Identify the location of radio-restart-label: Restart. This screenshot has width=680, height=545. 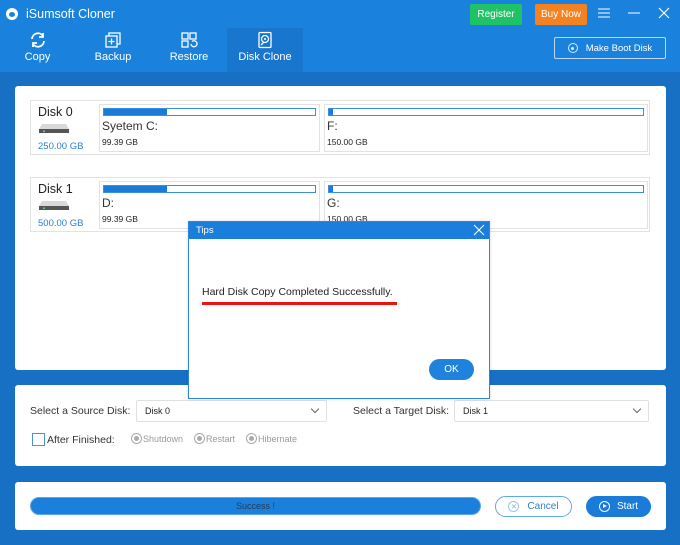
(221, 438).